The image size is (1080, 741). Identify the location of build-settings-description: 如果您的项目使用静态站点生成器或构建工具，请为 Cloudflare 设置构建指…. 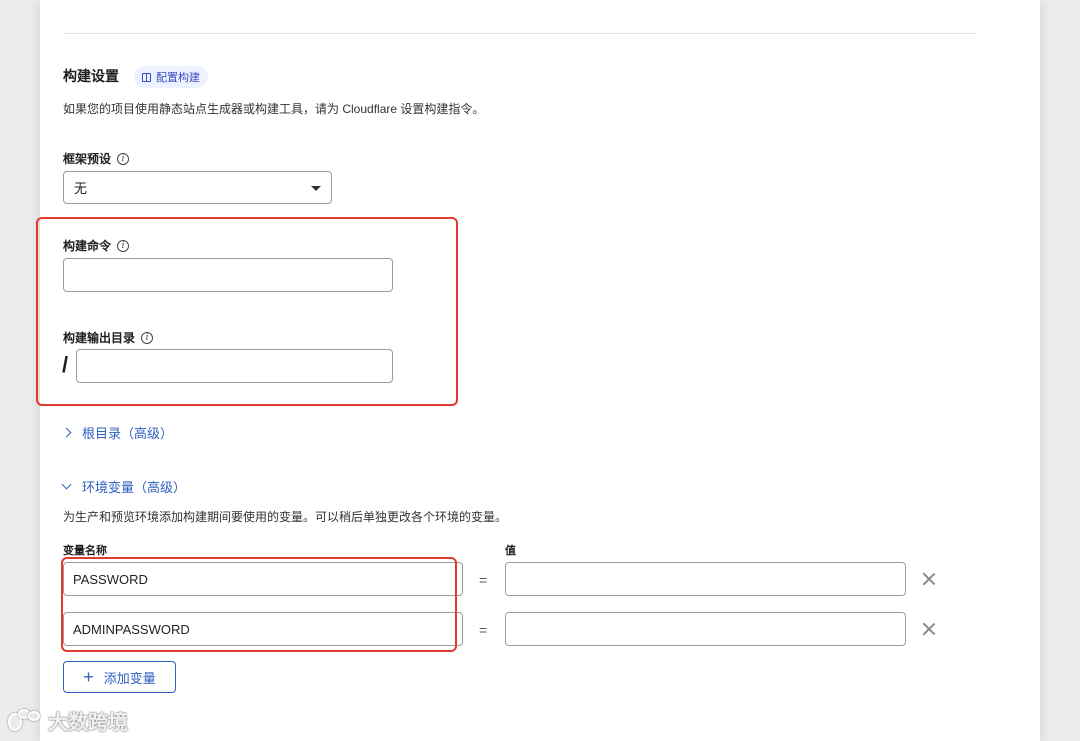
(274, 109).